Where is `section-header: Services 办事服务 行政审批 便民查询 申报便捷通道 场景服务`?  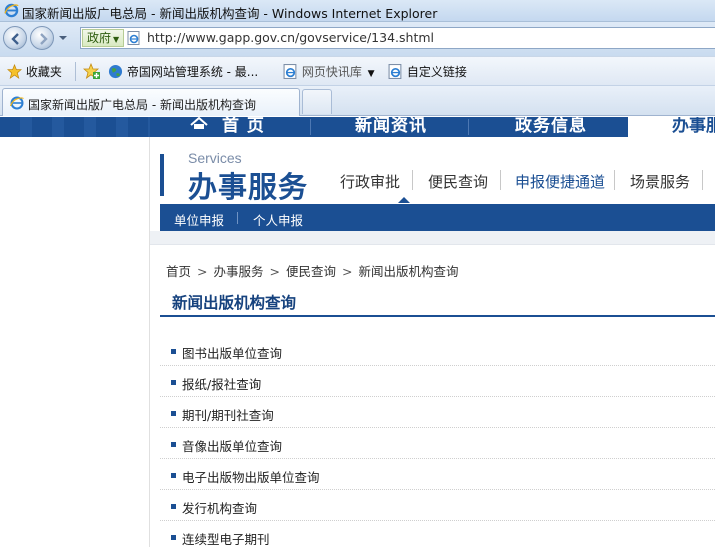
section-header: Services 办事服务 行政审批 便民查询 申报便捷通道 场景服务 is located at coordinates (432, 172).